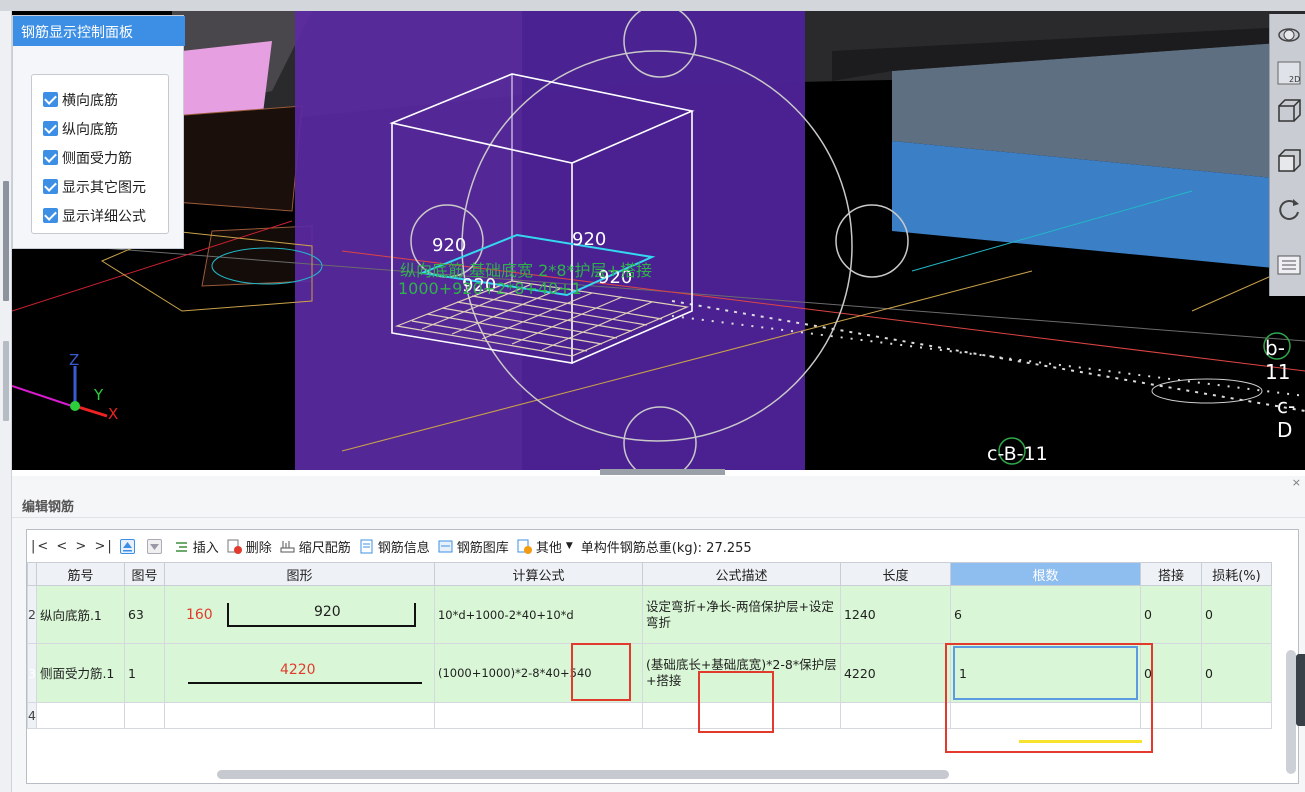  What do you see at coordinates (538, 614) in the screenshot?
I see `cell-formula: 10*d+1000-2*40+10*d` at bounding box center [538, 614].